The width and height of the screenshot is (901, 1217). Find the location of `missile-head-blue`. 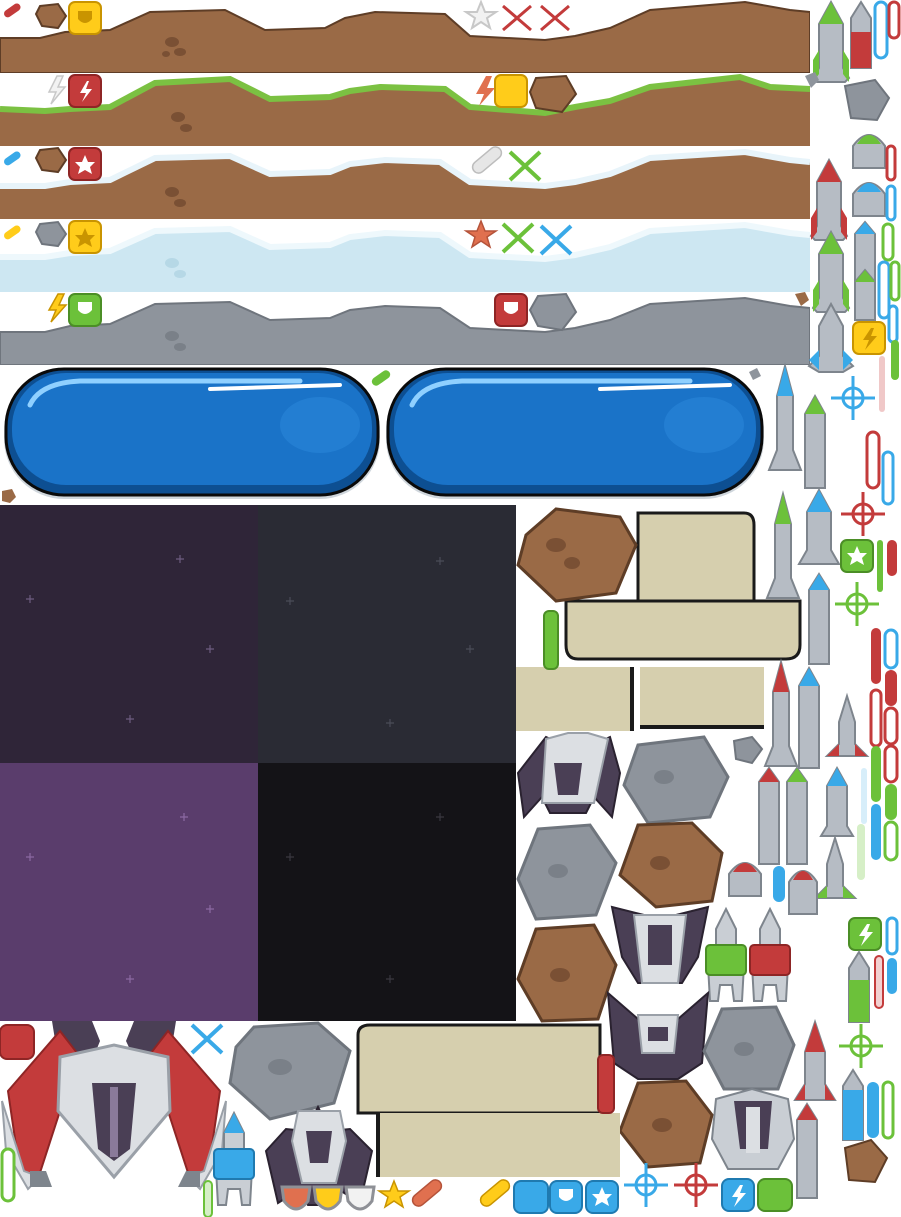

missile-head-blue is located at coordinates (869, 199).